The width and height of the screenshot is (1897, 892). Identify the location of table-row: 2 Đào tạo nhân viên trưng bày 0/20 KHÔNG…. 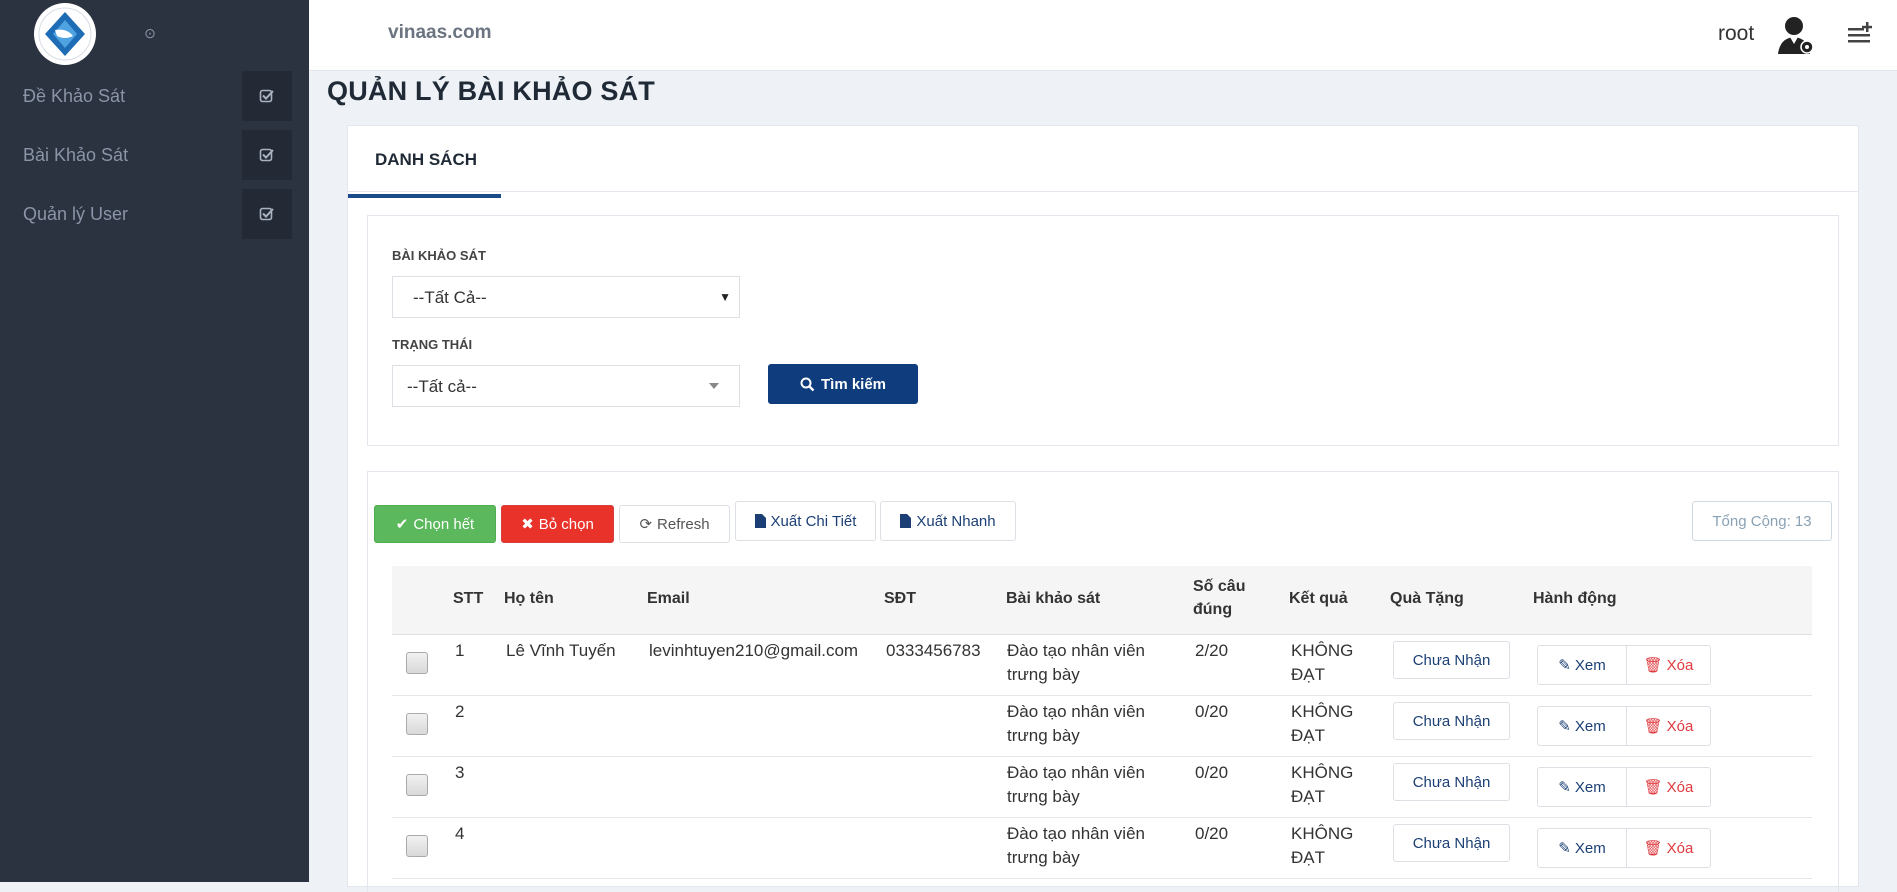
(1102, 726).